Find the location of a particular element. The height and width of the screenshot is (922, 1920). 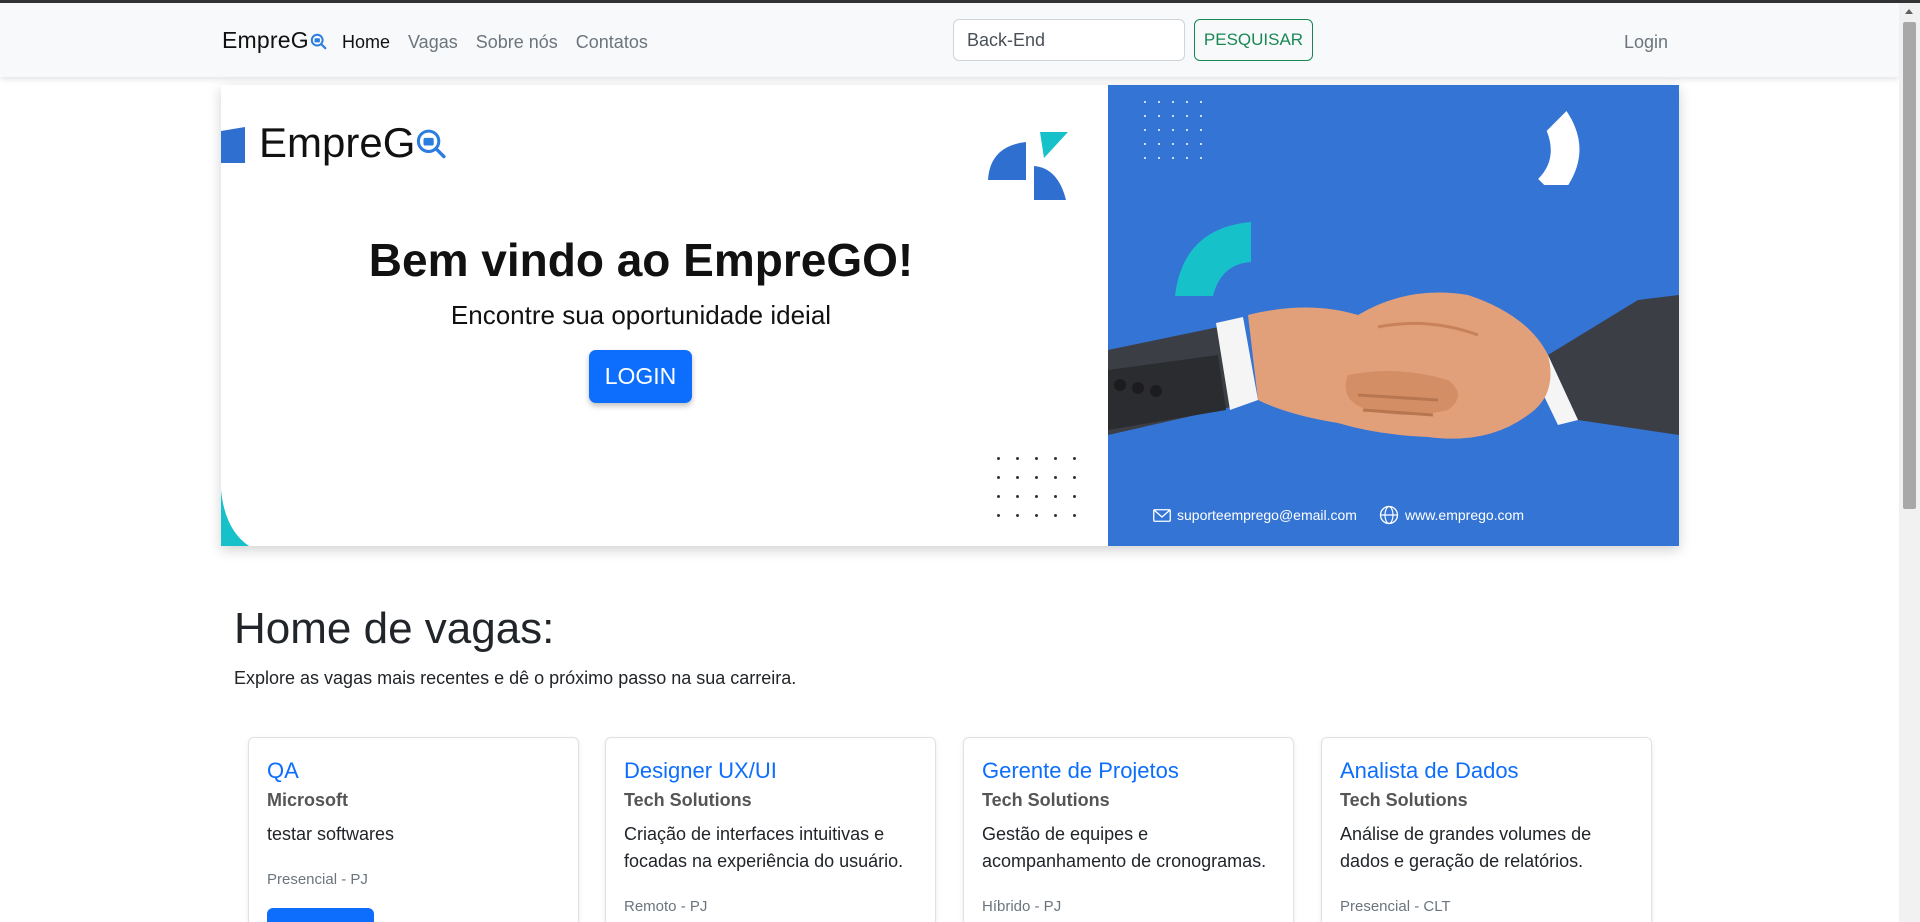

scrollbar-thumb is located at coordinates (1909, 265).